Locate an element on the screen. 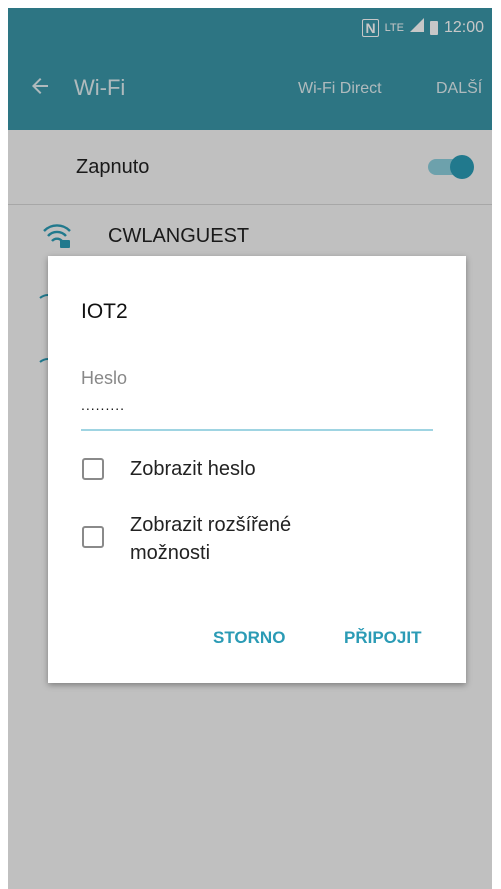 The image size is (501, 889). dialog-title: IOT2 is located at coordinates (104, 311).